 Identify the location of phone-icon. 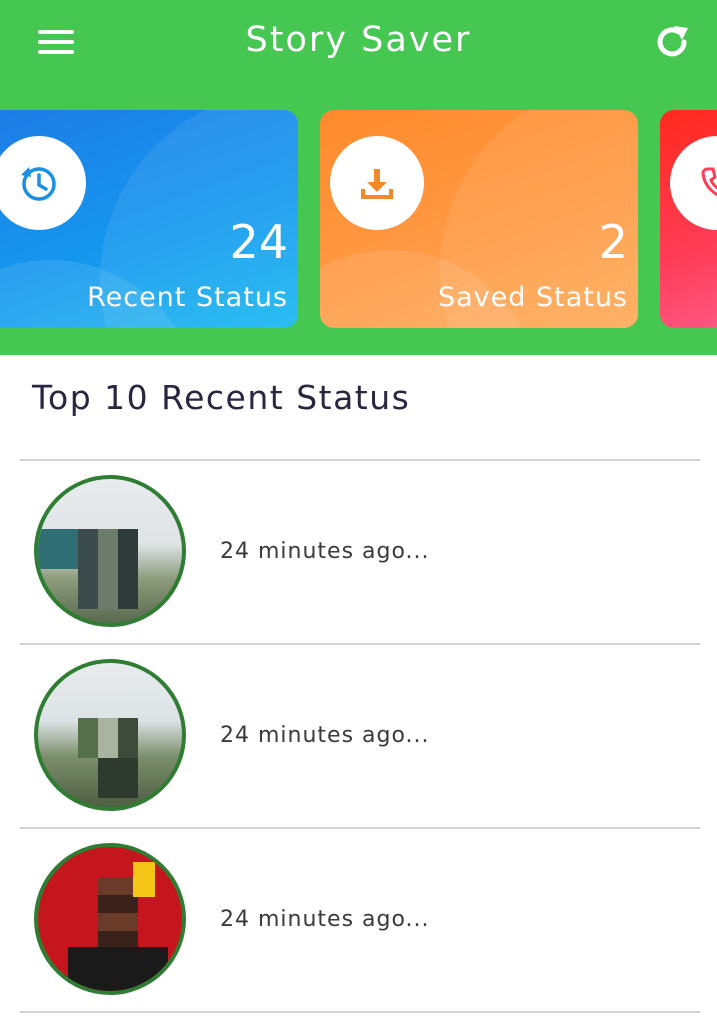
(709, 182).